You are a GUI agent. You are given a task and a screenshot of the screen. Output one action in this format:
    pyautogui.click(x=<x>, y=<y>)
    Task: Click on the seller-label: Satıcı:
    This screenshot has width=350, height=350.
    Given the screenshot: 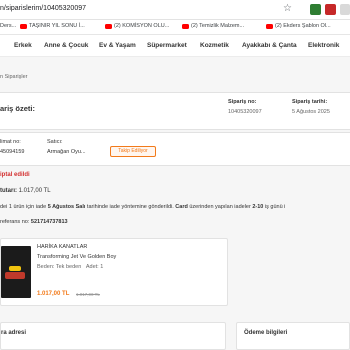 What is the action you would take?
    pyautogui.click(x=55, y=142)
    